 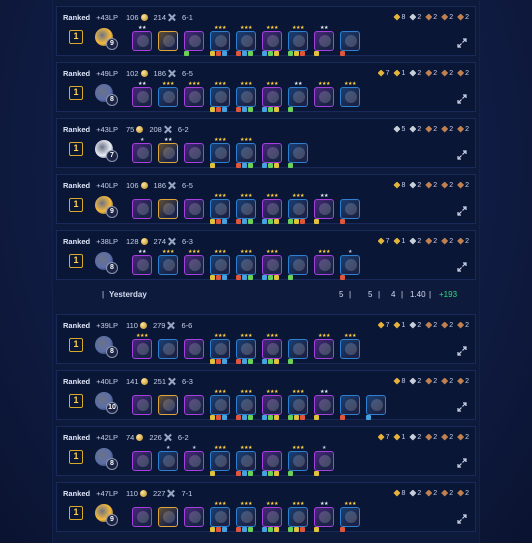 I want to click on item-icon, so click(x=316, y=221).